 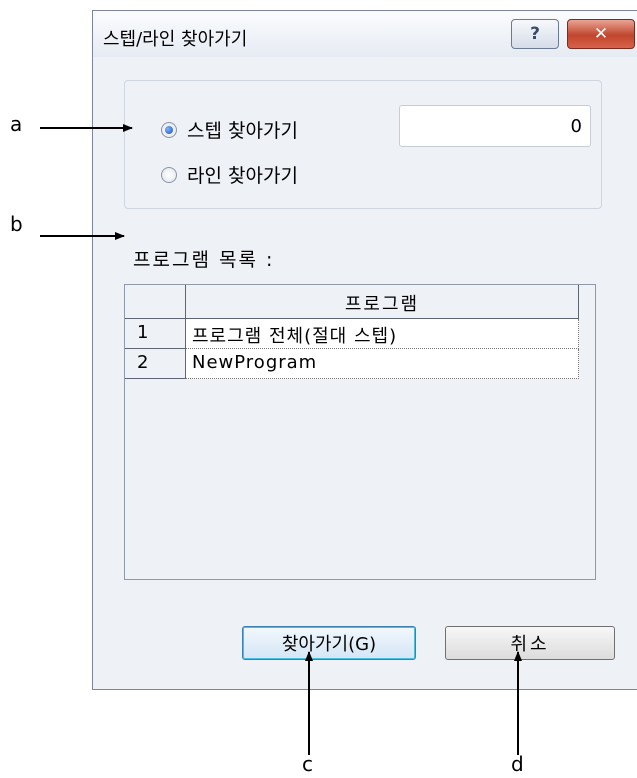 I want to click on callout-label-b: b, so click(x=16, y=224).